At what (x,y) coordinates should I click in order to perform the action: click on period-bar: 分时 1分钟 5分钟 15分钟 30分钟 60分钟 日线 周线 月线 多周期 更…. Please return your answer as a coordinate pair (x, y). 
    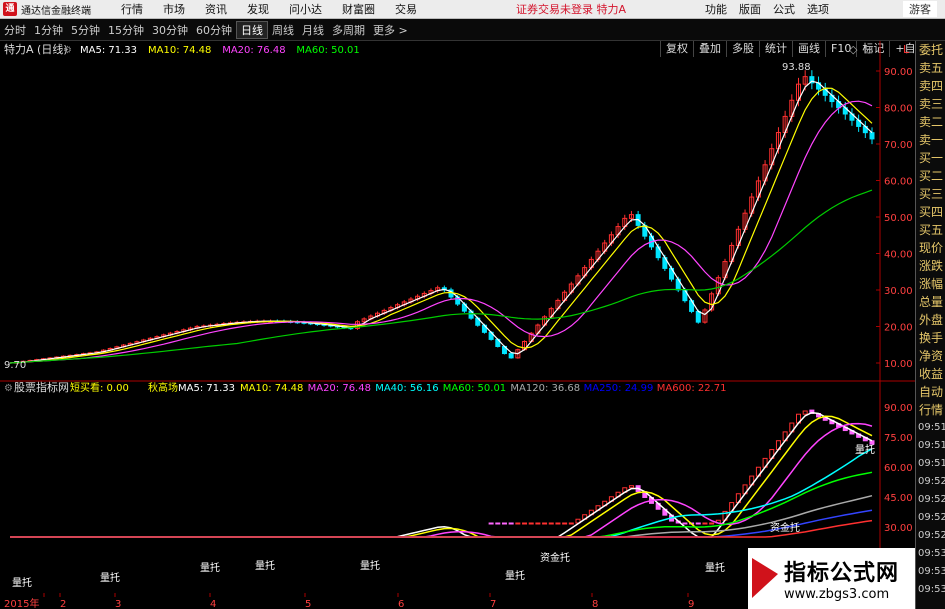
    Looking at the image, I should click on (472, 38).